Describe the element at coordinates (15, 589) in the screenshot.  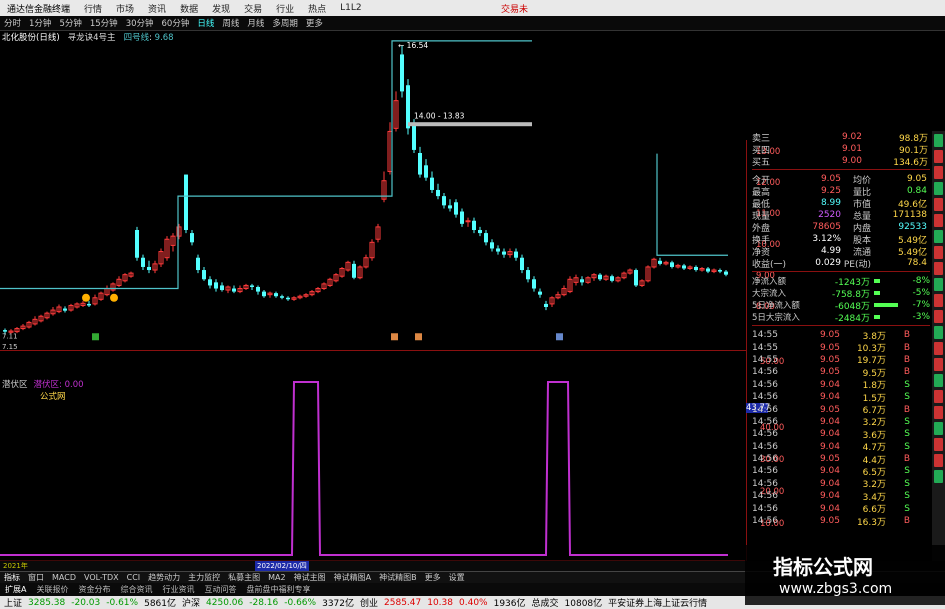
I see `sub-tab: 扩展A` at that location.